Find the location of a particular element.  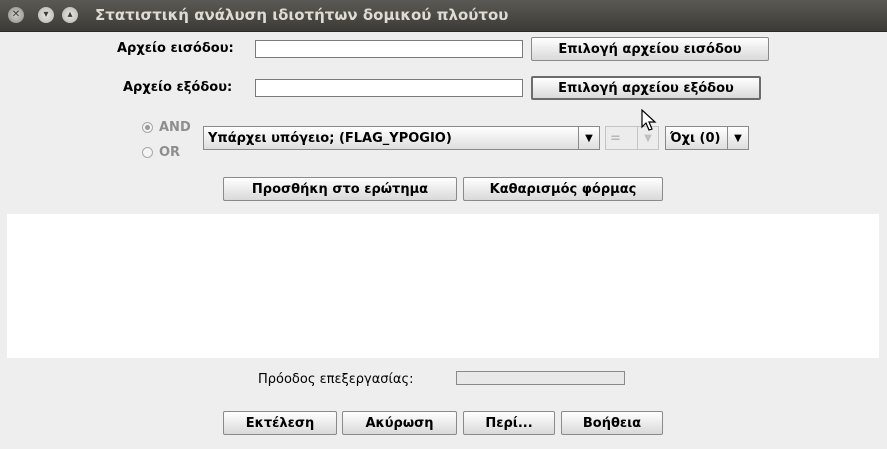

or-radio-label: OR is located at coordinates (170, 152).